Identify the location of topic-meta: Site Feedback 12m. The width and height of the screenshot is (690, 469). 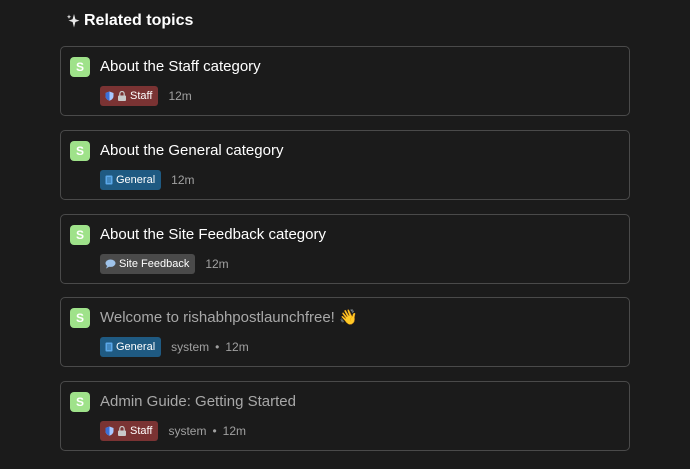
(164, 264).